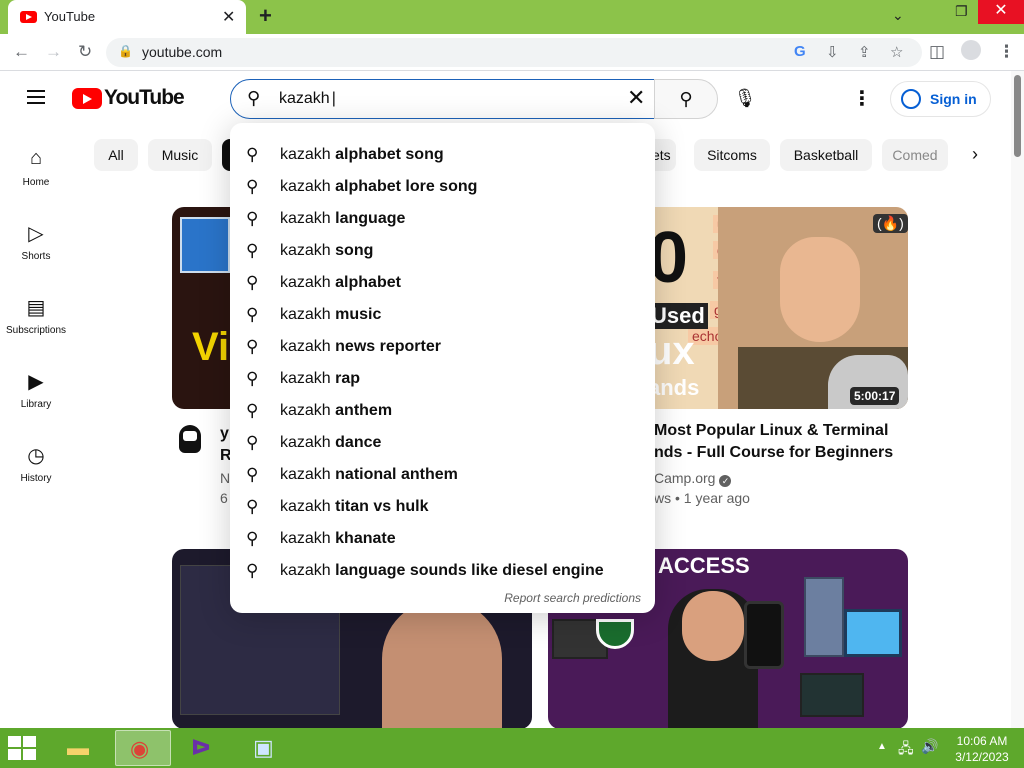  I want to click on suggestion-text: kazakh national anthem, so click(369, 475).